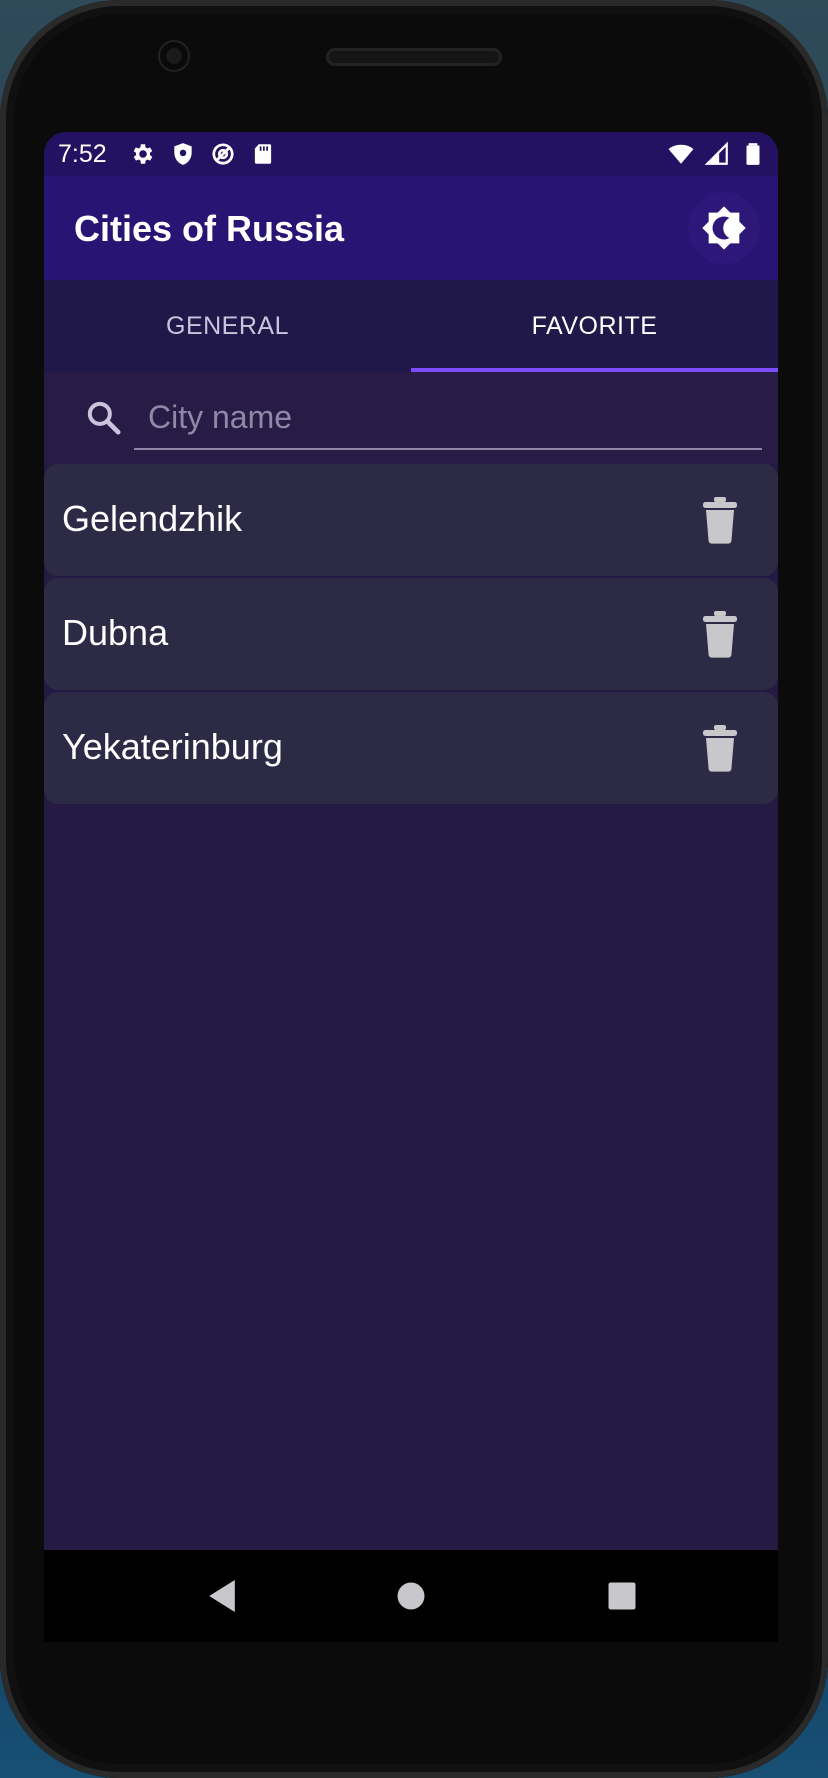  I want to click on city-search-input, so click(448, 418).